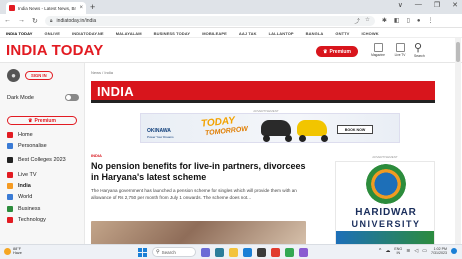  Describe the element at coordinates (387, 251) in the screenshot. I see `cloud-icon: ☁` at that location.